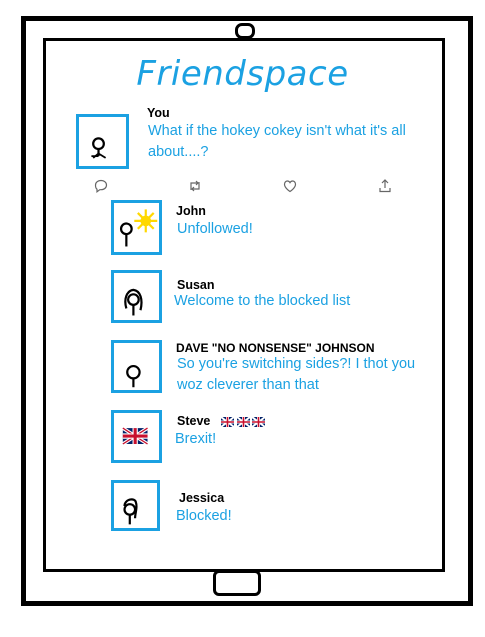 The image size is (485, 637). I want to click on stick-figure-hair-icon, so click(130, 511).